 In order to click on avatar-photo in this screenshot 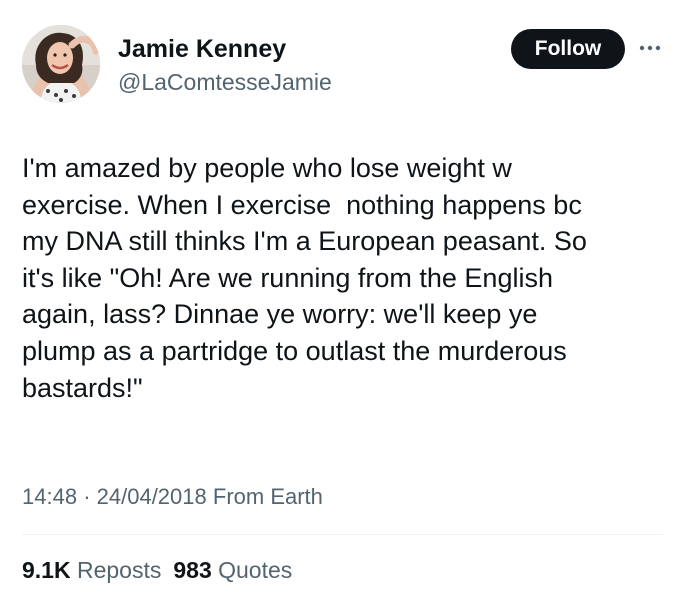, I will do `click(61, 64)`.